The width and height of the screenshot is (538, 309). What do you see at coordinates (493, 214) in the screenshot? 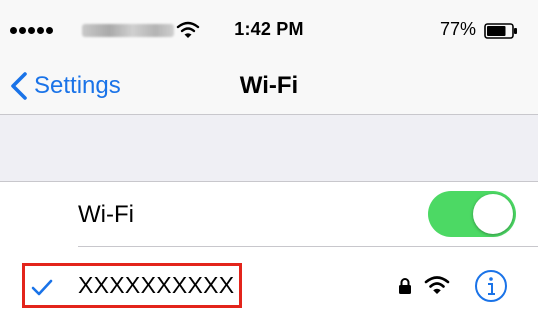
I see `toggle-knob` at bounding box center [493, 214].